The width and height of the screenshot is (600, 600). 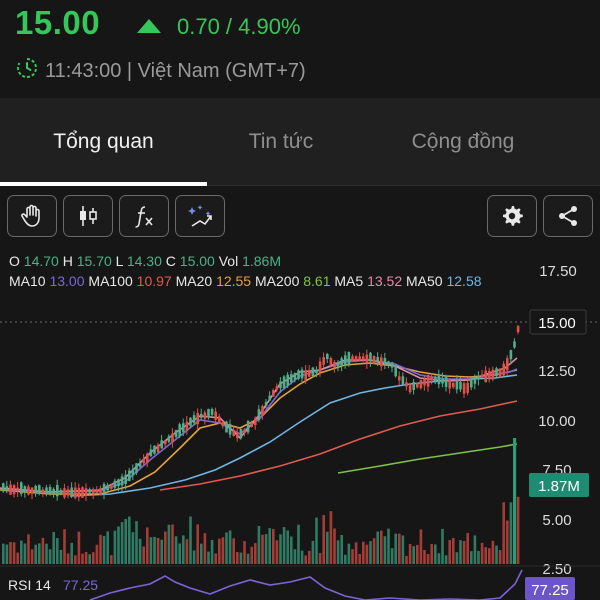 I want to click on axis-tick: 17.50, so click(x=558, y=271).